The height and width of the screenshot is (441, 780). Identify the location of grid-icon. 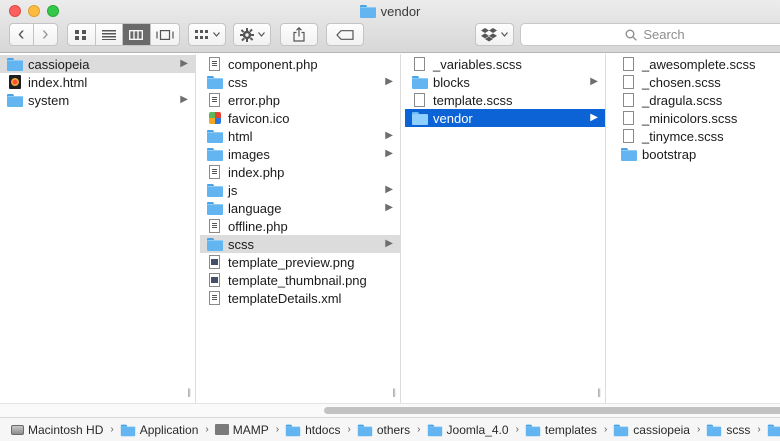
(81, 34).